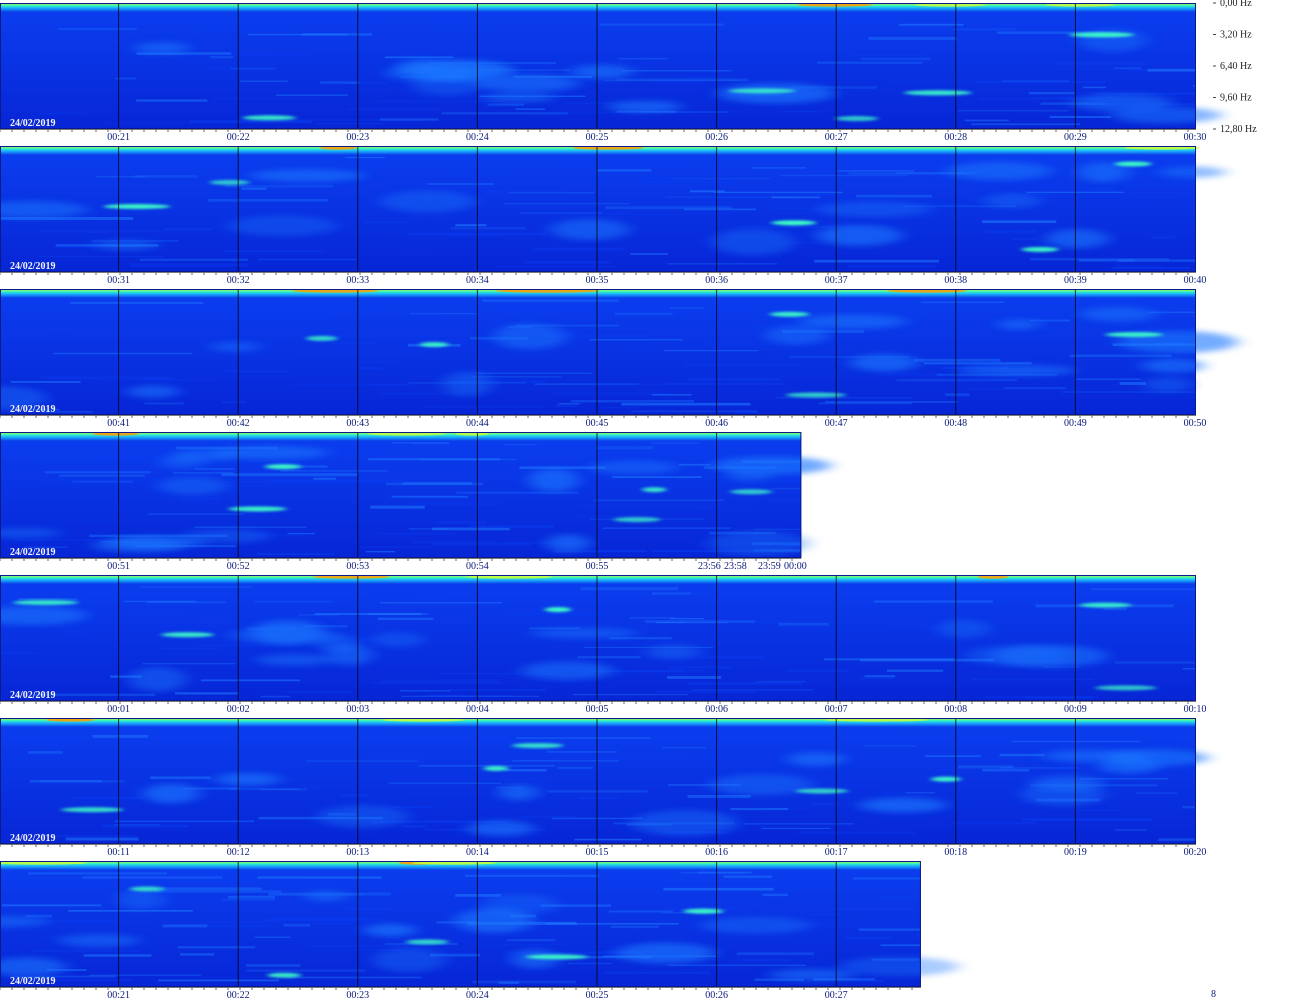 Image resolution: width=1303 pixels, height=1004 pixels. Describe the element at coordinates (1075, 137) in the screenshot. I see `time-tick-label: 00:29` at that location.